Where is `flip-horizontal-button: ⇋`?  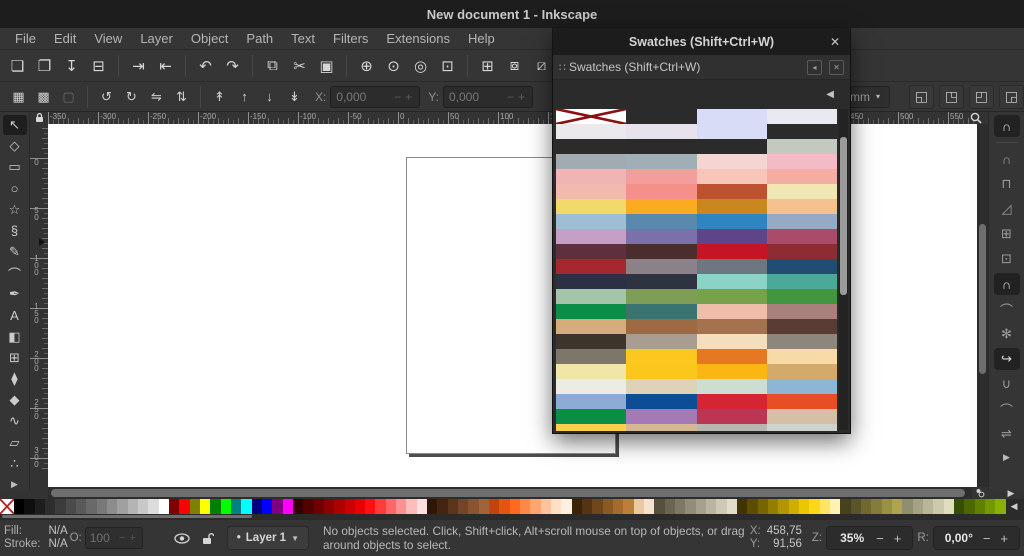
flip-horizontal-button: ⇋ is located at coordinates (156, 97).